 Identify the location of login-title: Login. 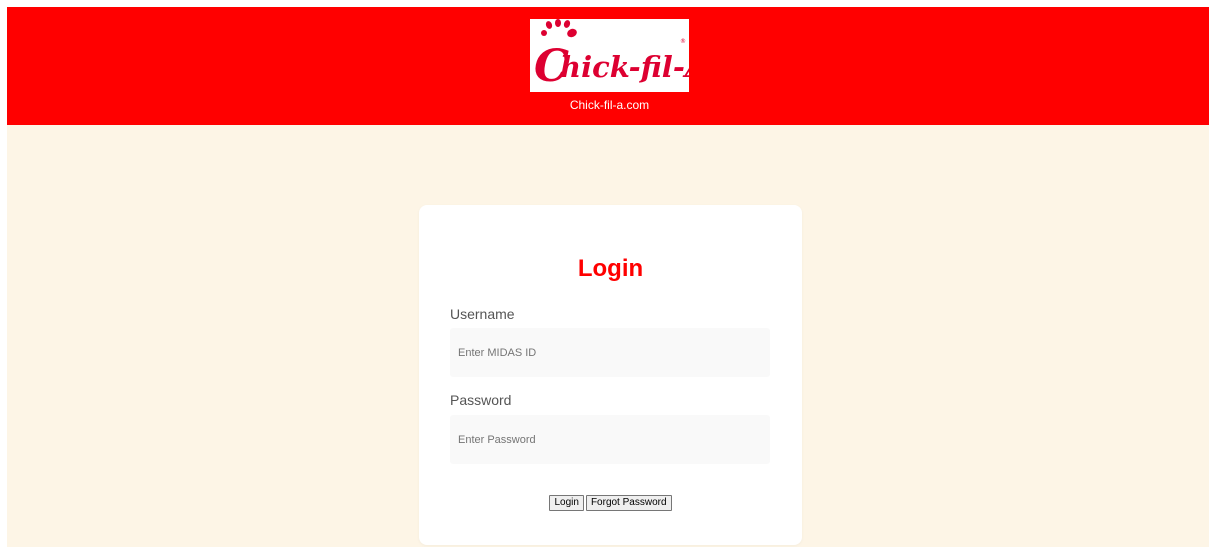
(610, 268).